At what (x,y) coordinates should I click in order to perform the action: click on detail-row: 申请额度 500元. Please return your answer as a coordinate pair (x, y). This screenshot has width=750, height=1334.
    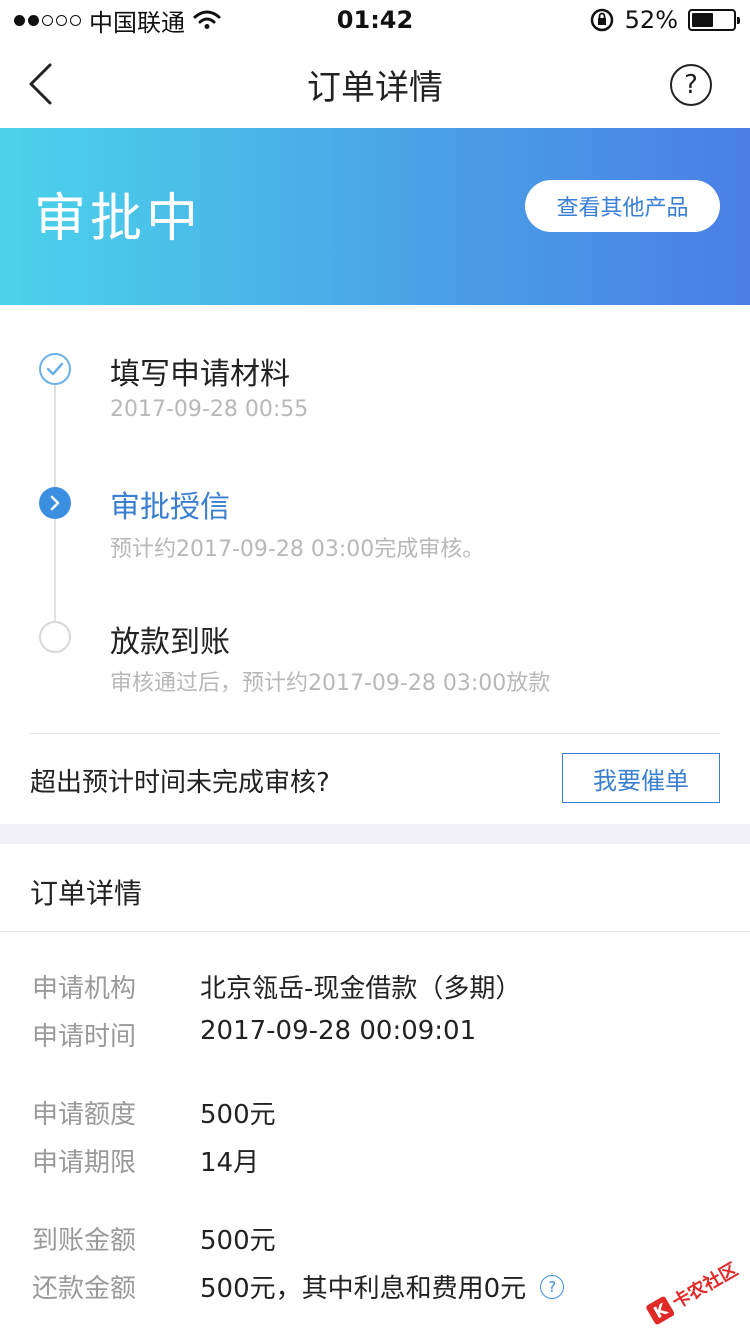
    Looking at the image, I should click on (375, 1114).